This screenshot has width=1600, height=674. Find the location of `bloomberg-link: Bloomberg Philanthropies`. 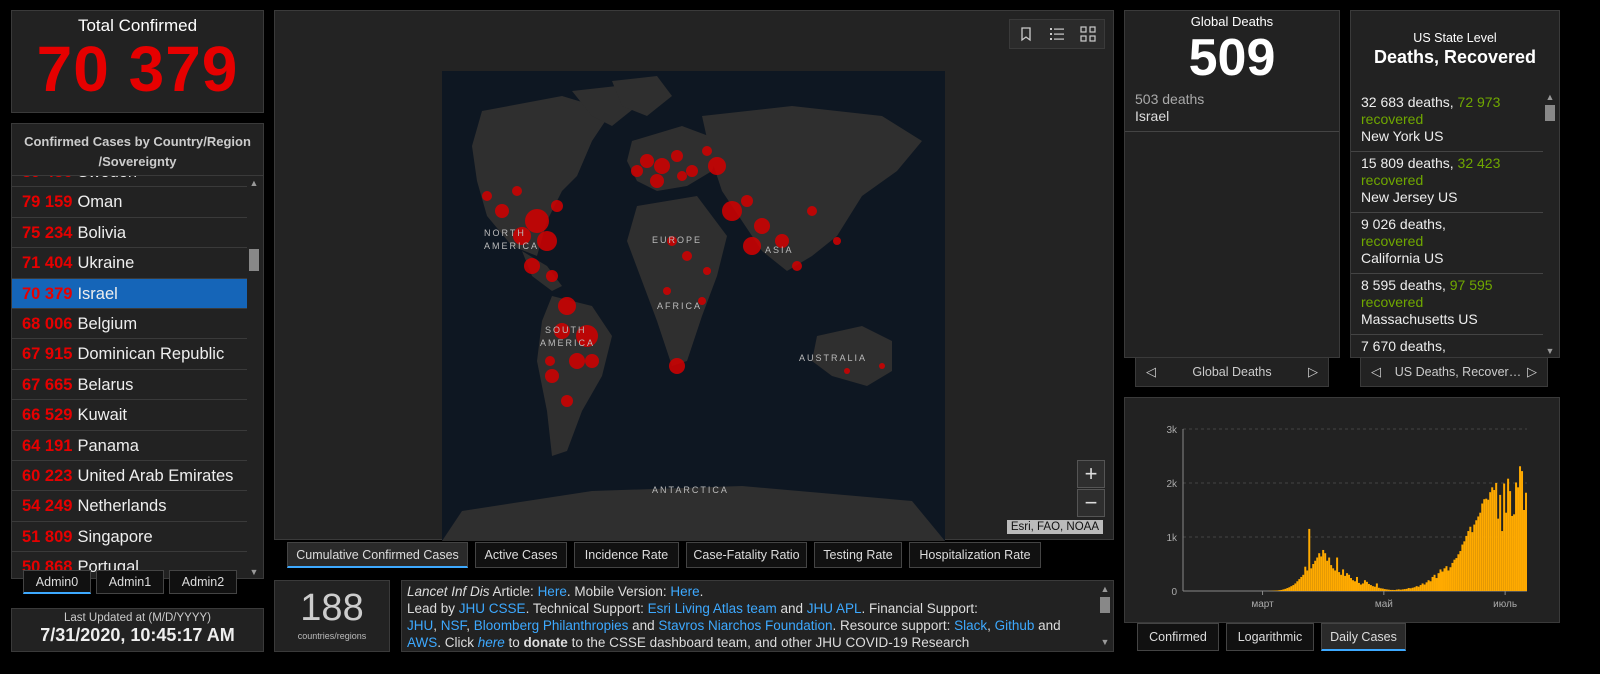

bloomberg-link: Bloomberg Philanthropies is located at coordinates (551, 625).